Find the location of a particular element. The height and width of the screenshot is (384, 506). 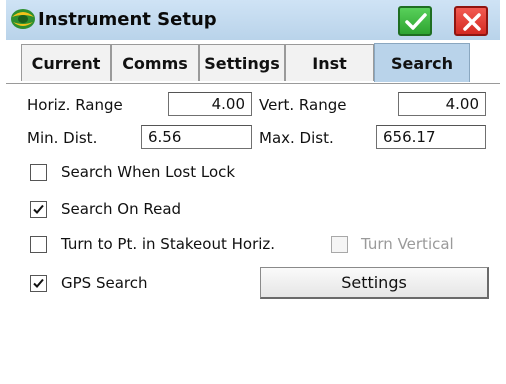

window-title: Instrument Setup is located at coordinates (127, 19).